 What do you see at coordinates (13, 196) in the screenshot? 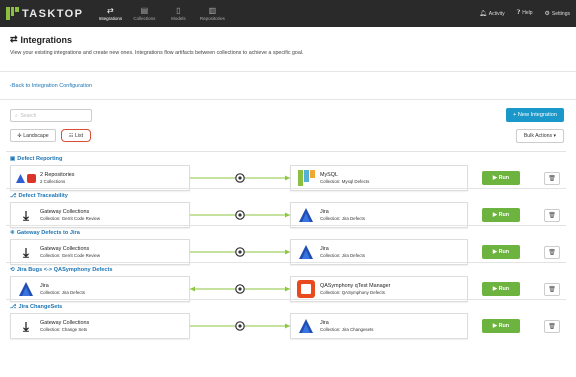
I see `traceability-icon: ⎇` at bounding box center [13, 196].